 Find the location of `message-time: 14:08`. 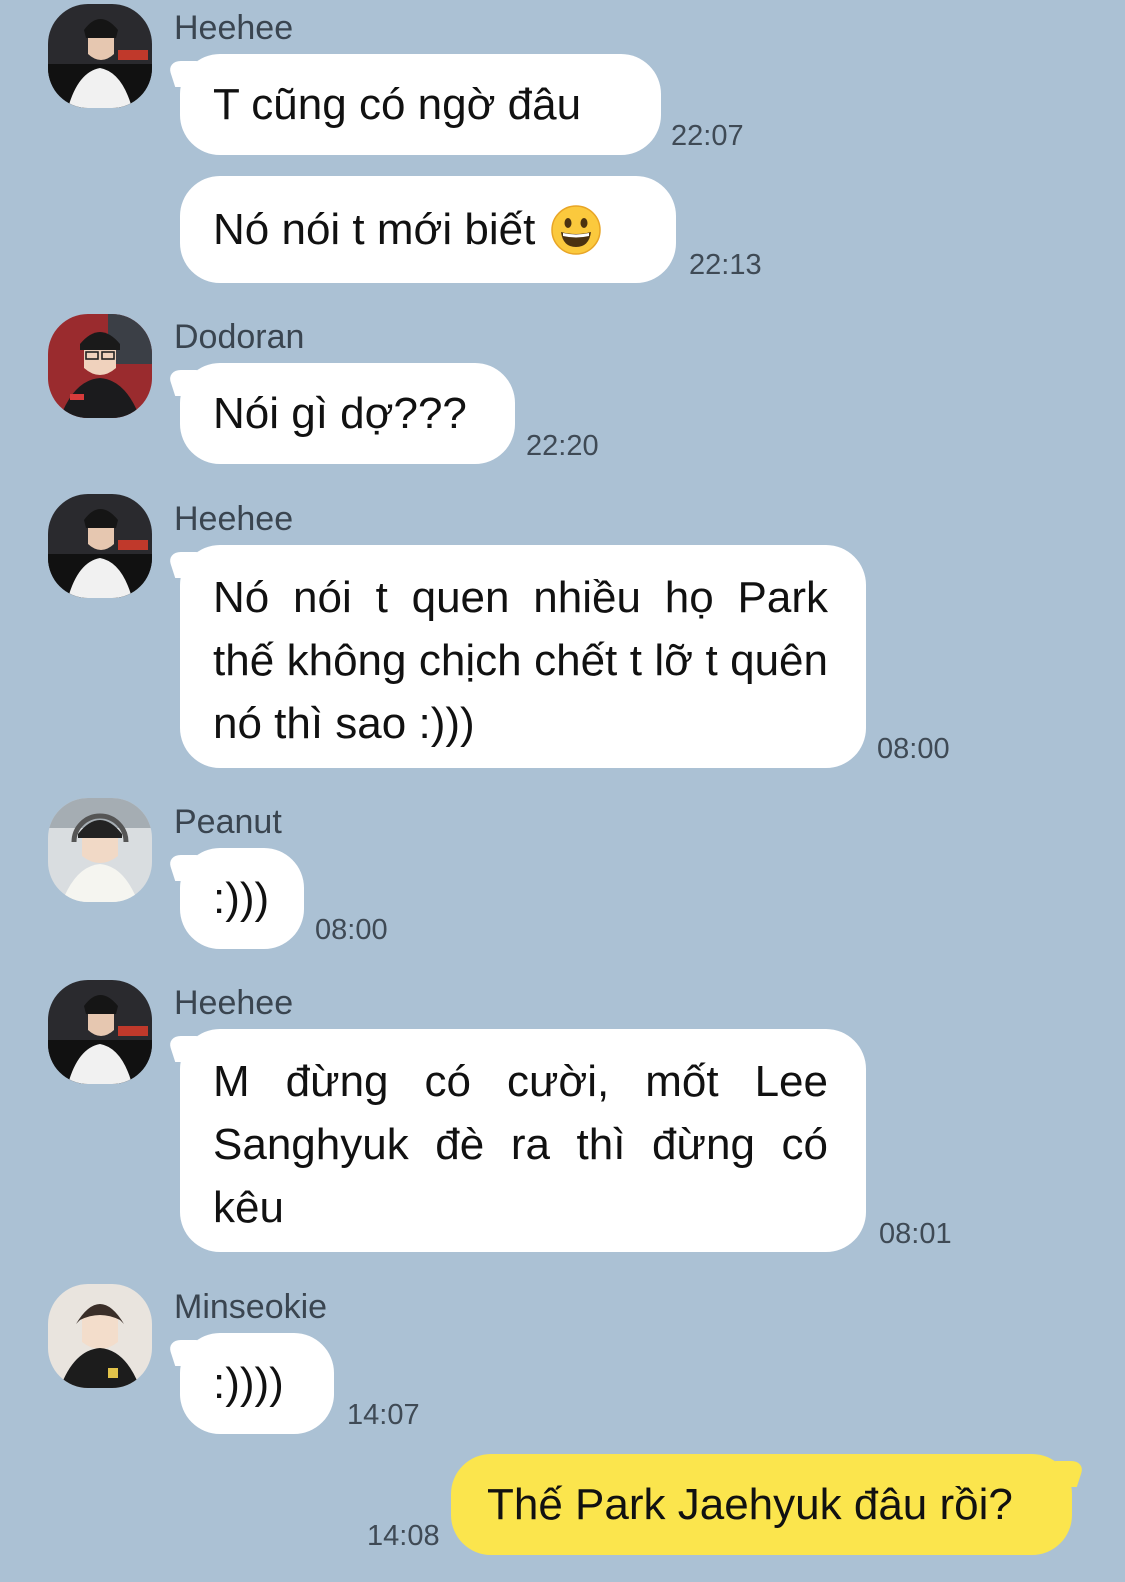

message-time: 14:08 is located at coordinates (403, 1536).